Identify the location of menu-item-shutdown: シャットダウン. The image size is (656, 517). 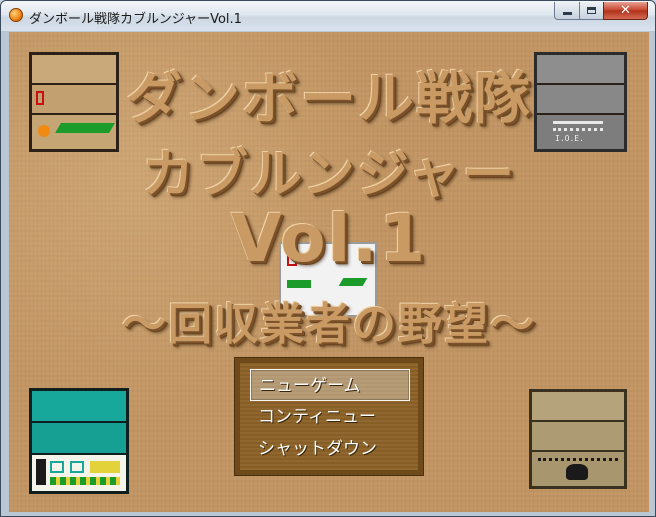
(330, 449).